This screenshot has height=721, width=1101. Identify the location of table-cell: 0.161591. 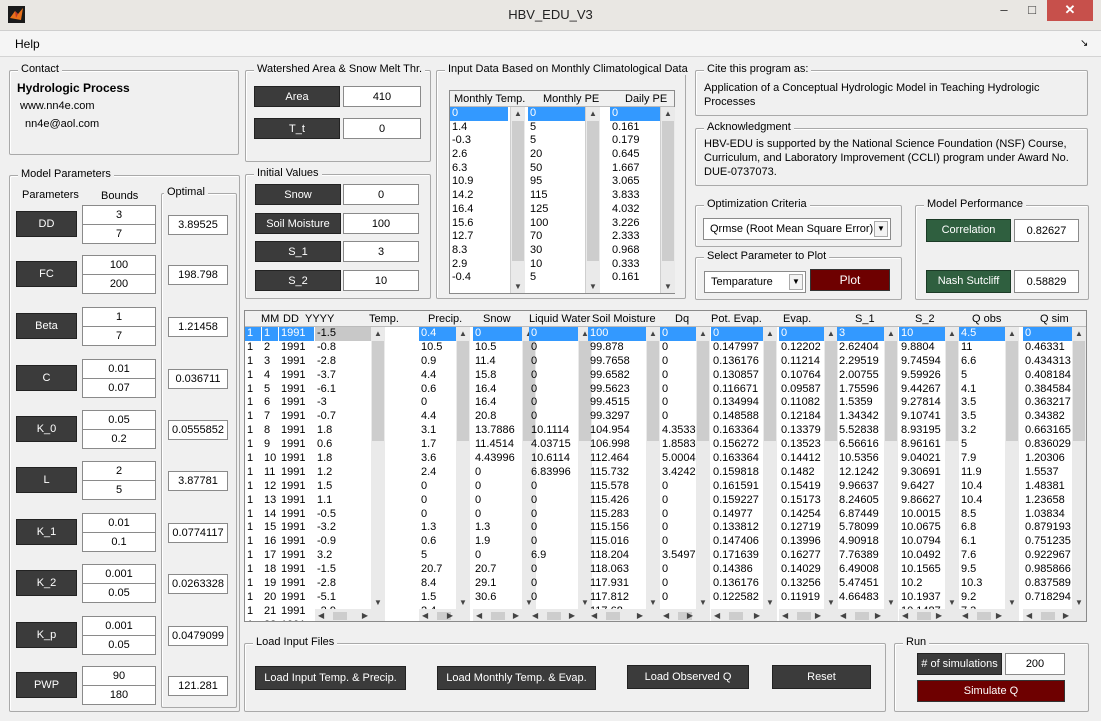
(737, 487).